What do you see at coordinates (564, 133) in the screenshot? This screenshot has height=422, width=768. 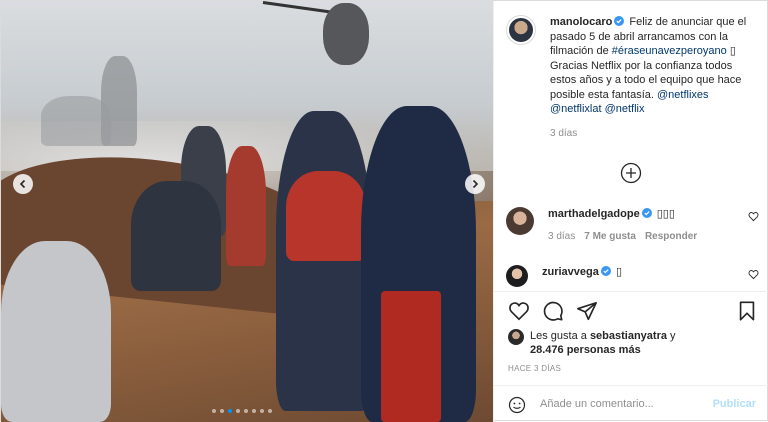 I see `caption-time: 3 días` at bounding box center [564, 133].